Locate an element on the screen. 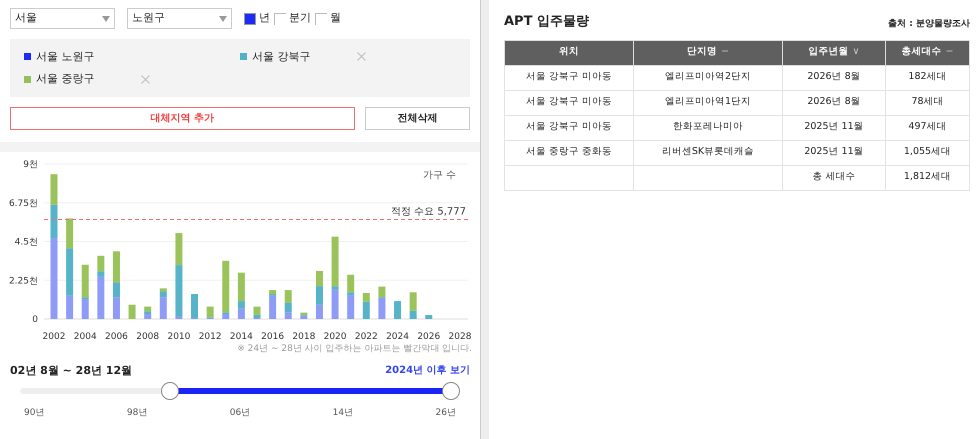 The height and width of the screenshot is (439, 979). x-tick-label: 2020 is located at coordinates (335, 337).